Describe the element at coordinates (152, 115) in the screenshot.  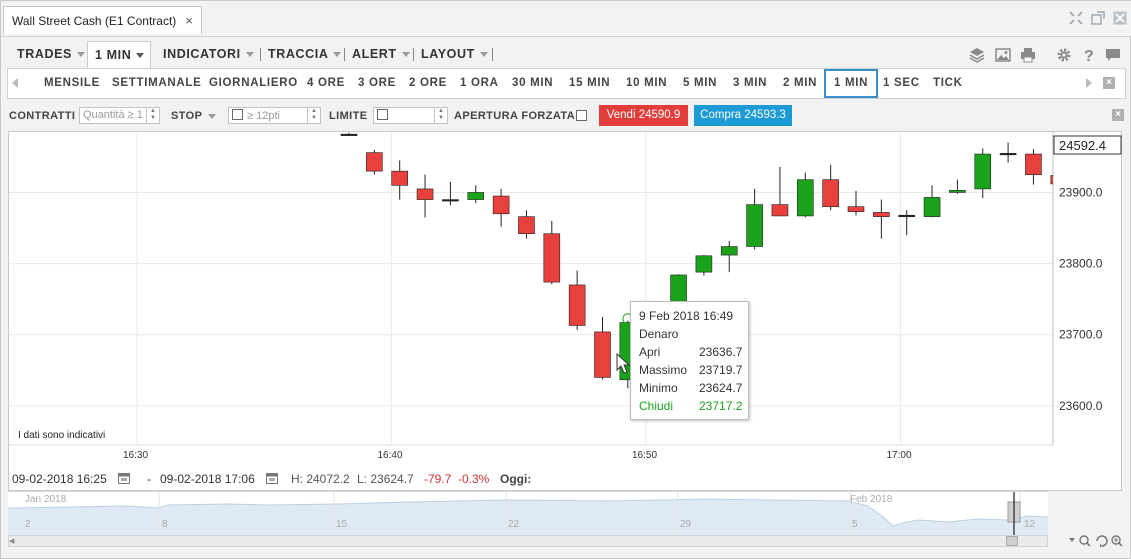
I see `contracts-stepper: ▲ ▼` at that location.